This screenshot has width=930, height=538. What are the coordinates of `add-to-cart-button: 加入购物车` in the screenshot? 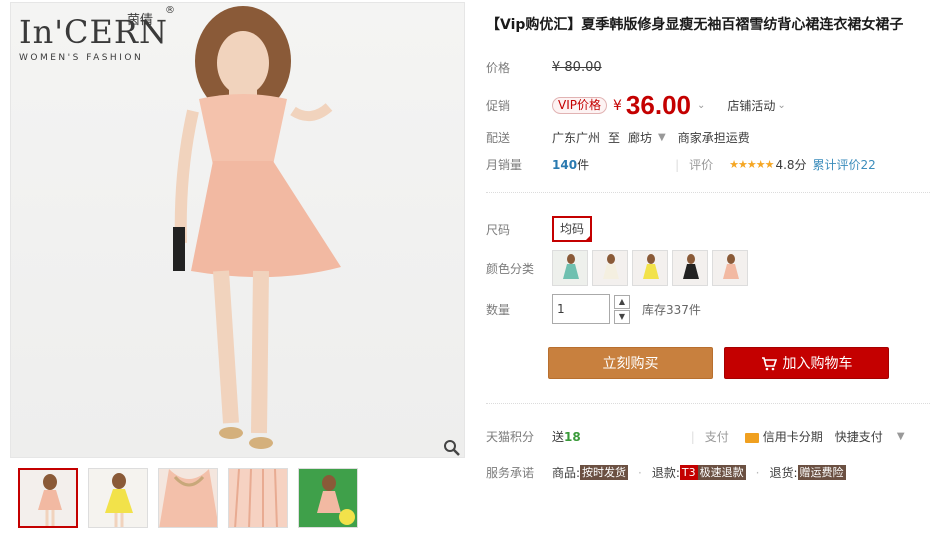 It's located at (806, 363).